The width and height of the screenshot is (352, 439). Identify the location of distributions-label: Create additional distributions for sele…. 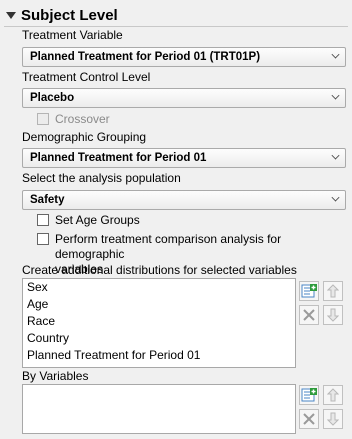
(159, 270).